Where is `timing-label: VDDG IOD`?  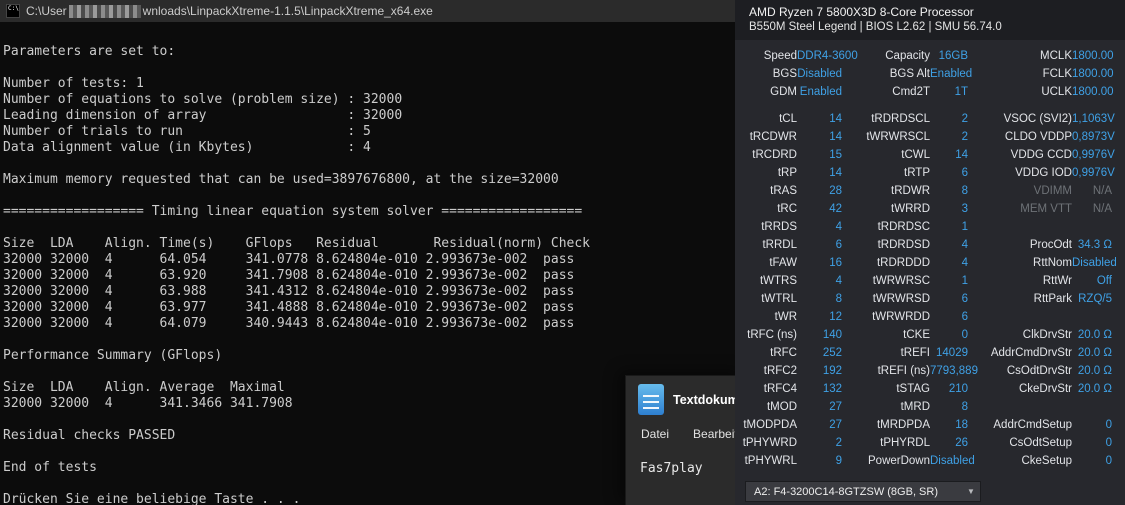
timing-label: VDDG IOD is located at coordinates (1043, 173).